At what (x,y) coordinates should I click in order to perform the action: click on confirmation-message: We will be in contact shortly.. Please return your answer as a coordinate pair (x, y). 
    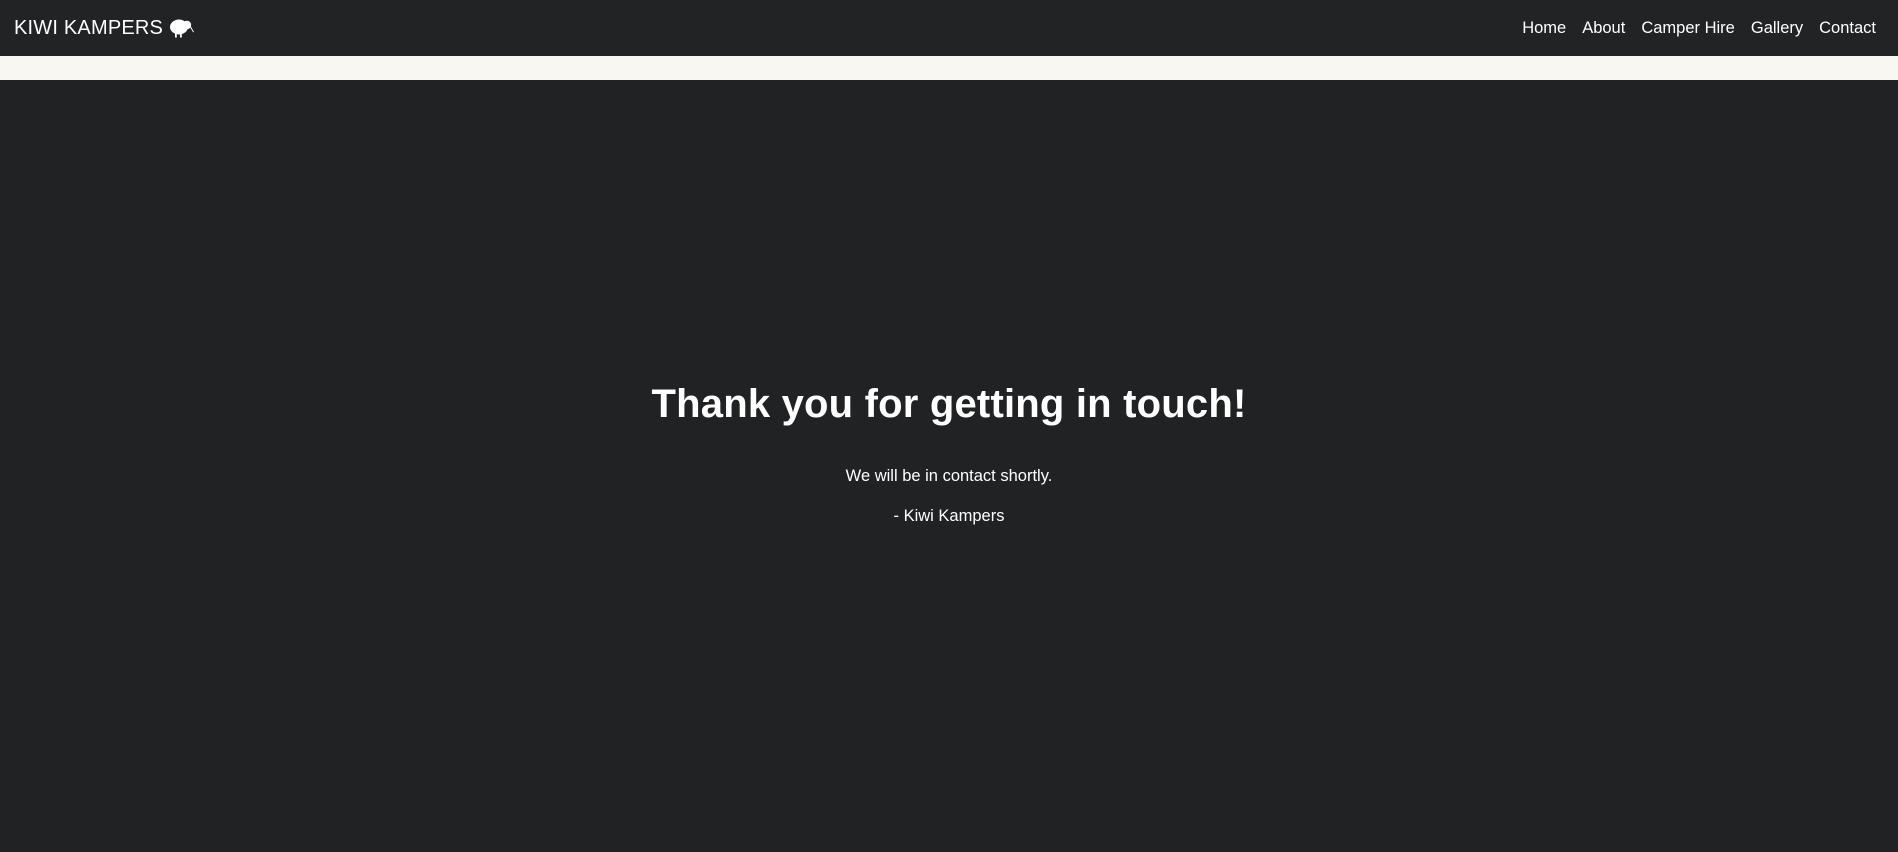
    Looking at the image, I should click on (949, 476).